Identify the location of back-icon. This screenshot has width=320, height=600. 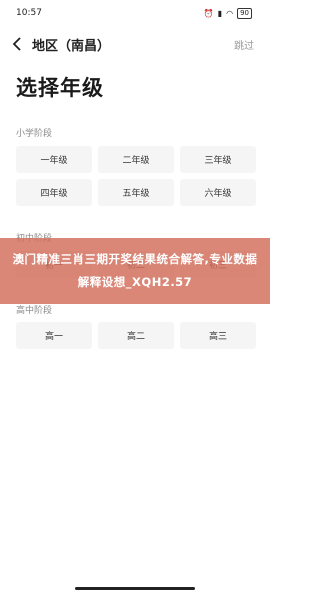
(18, 44).